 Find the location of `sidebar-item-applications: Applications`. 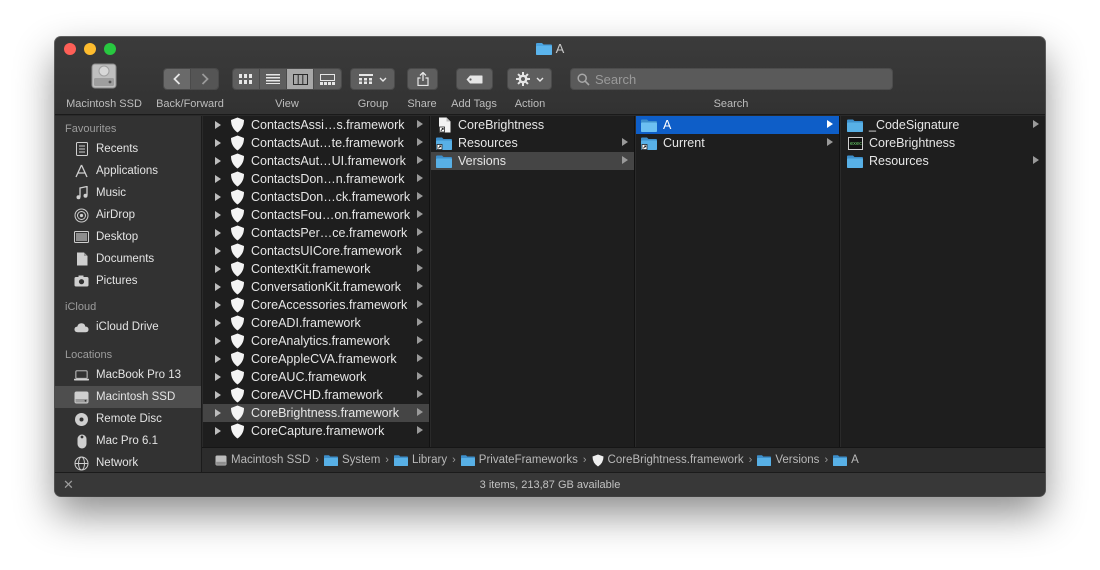

sidebar-item-applications: Applications is located at coordinates (128, 171).